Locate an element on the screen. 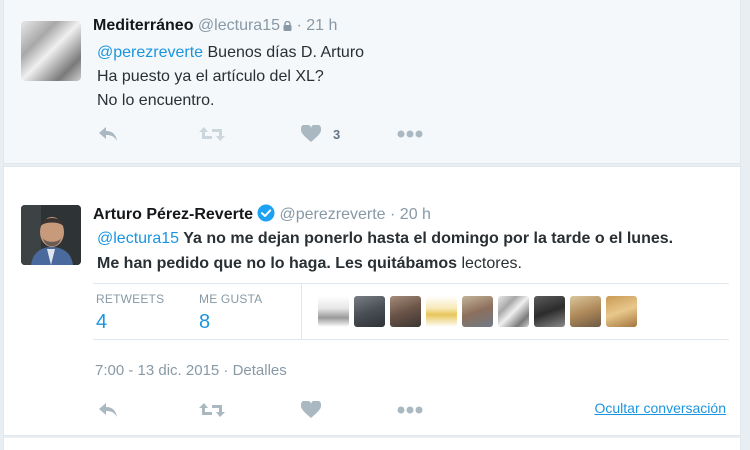 This screenshot has height=450, width=750. username: @perezreverte is located at coordinates (333, 214).